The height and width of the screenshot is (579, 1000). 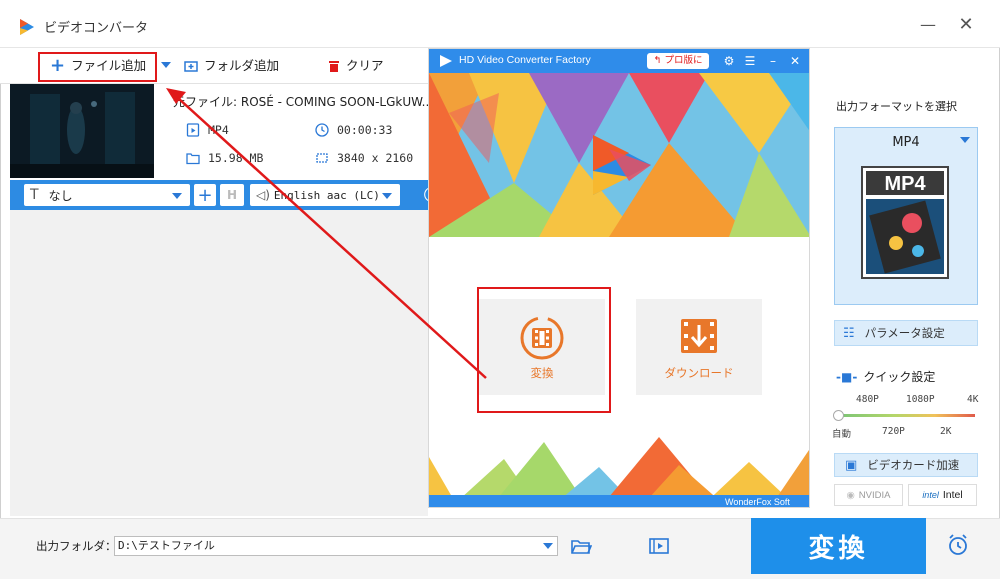 I want to click on add-folder-button: フォルダ追加, so click(x=231, y=66).